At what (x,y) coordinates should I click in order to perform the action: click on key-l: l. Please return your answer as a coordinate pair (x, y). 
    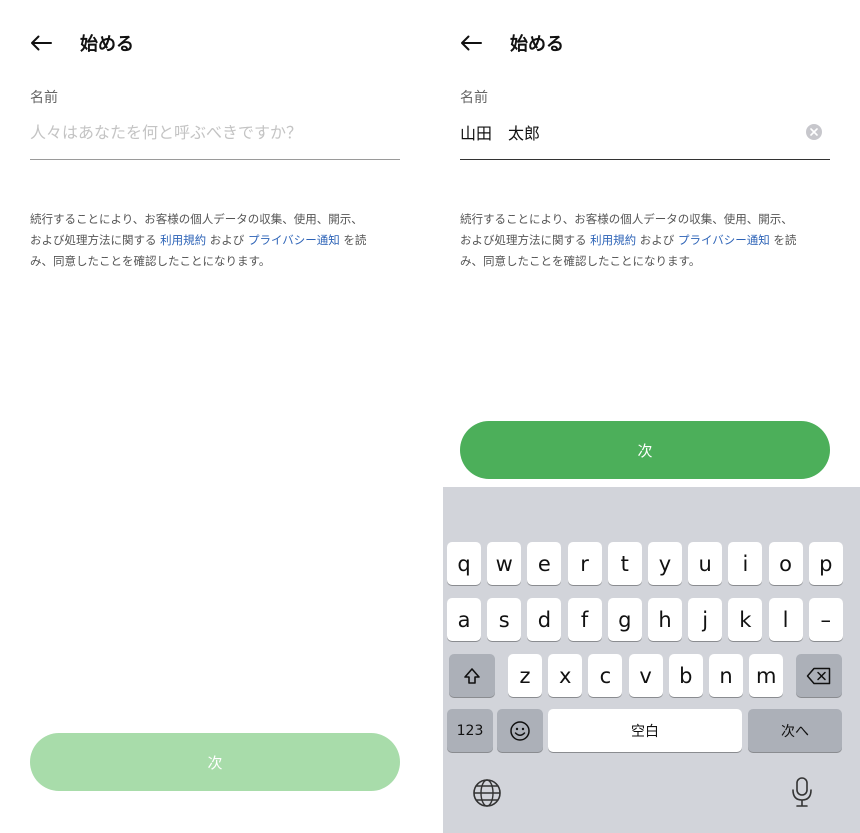
    Looking at the image, I should click on (785, 619).